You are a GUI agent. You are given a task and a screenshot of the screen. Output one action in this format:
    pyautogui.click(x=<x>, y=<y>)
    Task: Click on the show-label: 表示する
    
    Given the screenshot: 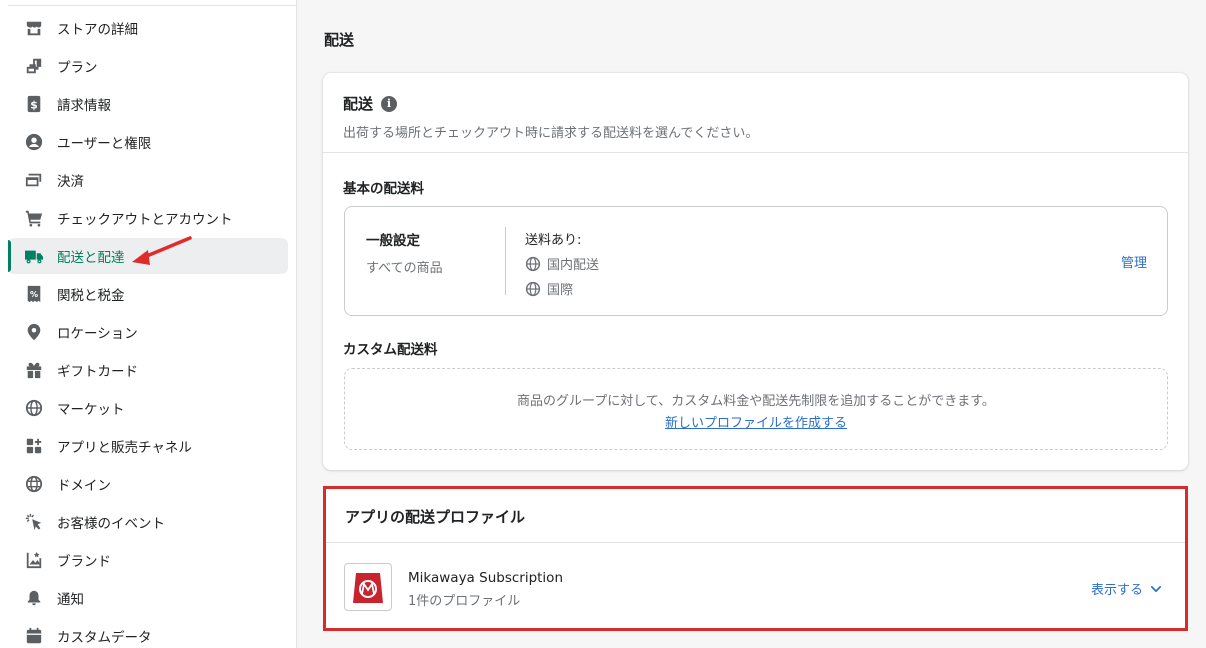 What is the action you would take?
    pyautogui.click(x=1116, y=590)
    